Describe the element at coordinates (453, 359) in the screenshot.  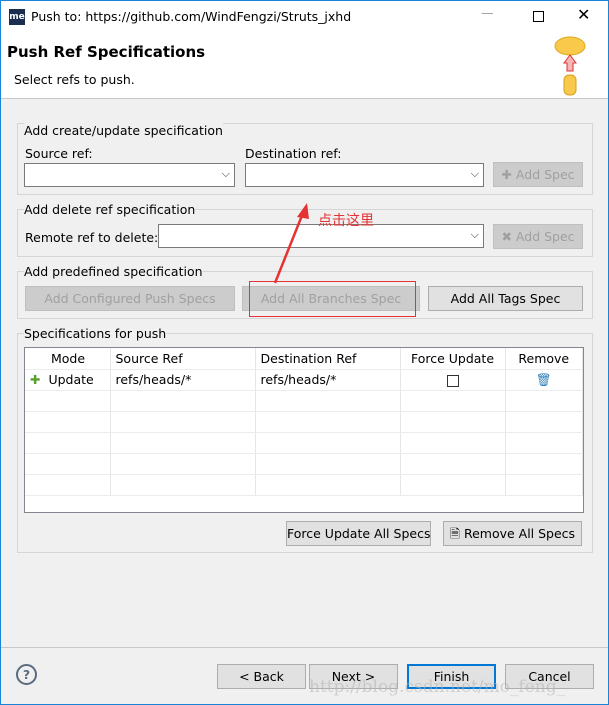
I see `column-force-update: Force Update` at that location.